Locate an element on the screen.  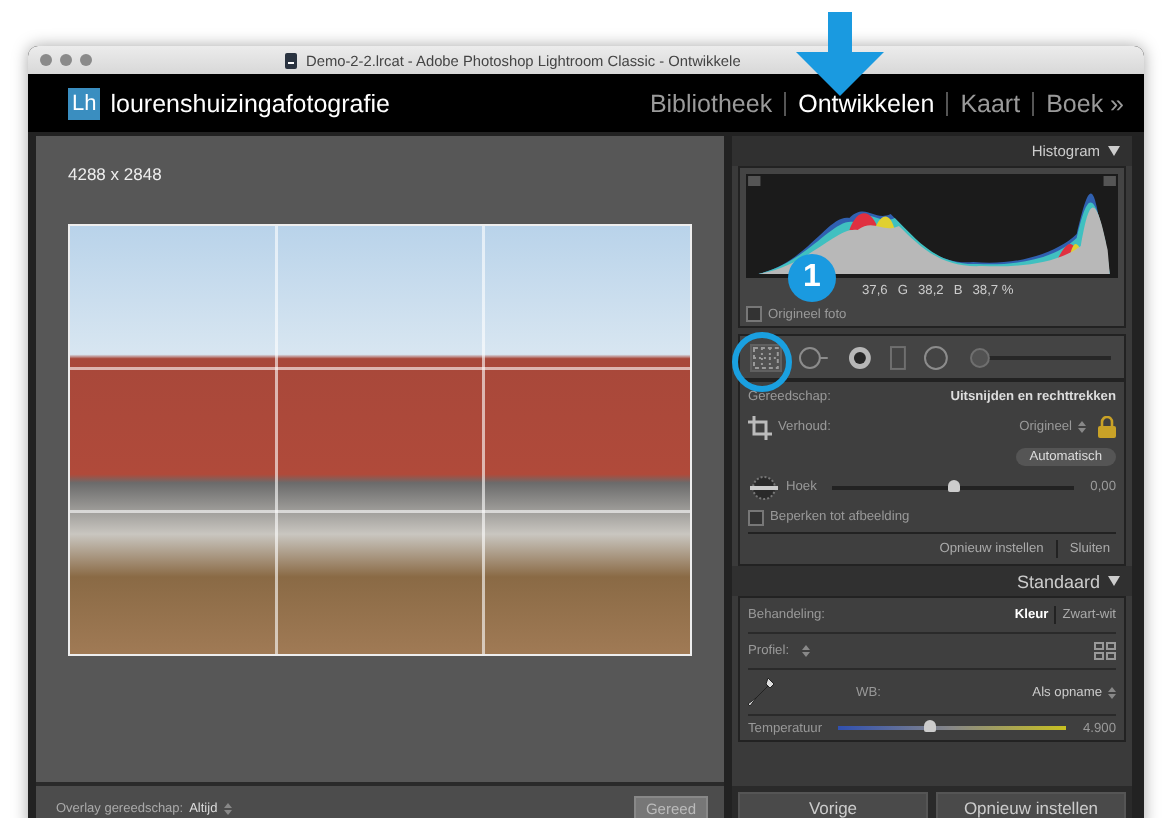
module-tab: Boek » is located at coordinates (1085, 103).